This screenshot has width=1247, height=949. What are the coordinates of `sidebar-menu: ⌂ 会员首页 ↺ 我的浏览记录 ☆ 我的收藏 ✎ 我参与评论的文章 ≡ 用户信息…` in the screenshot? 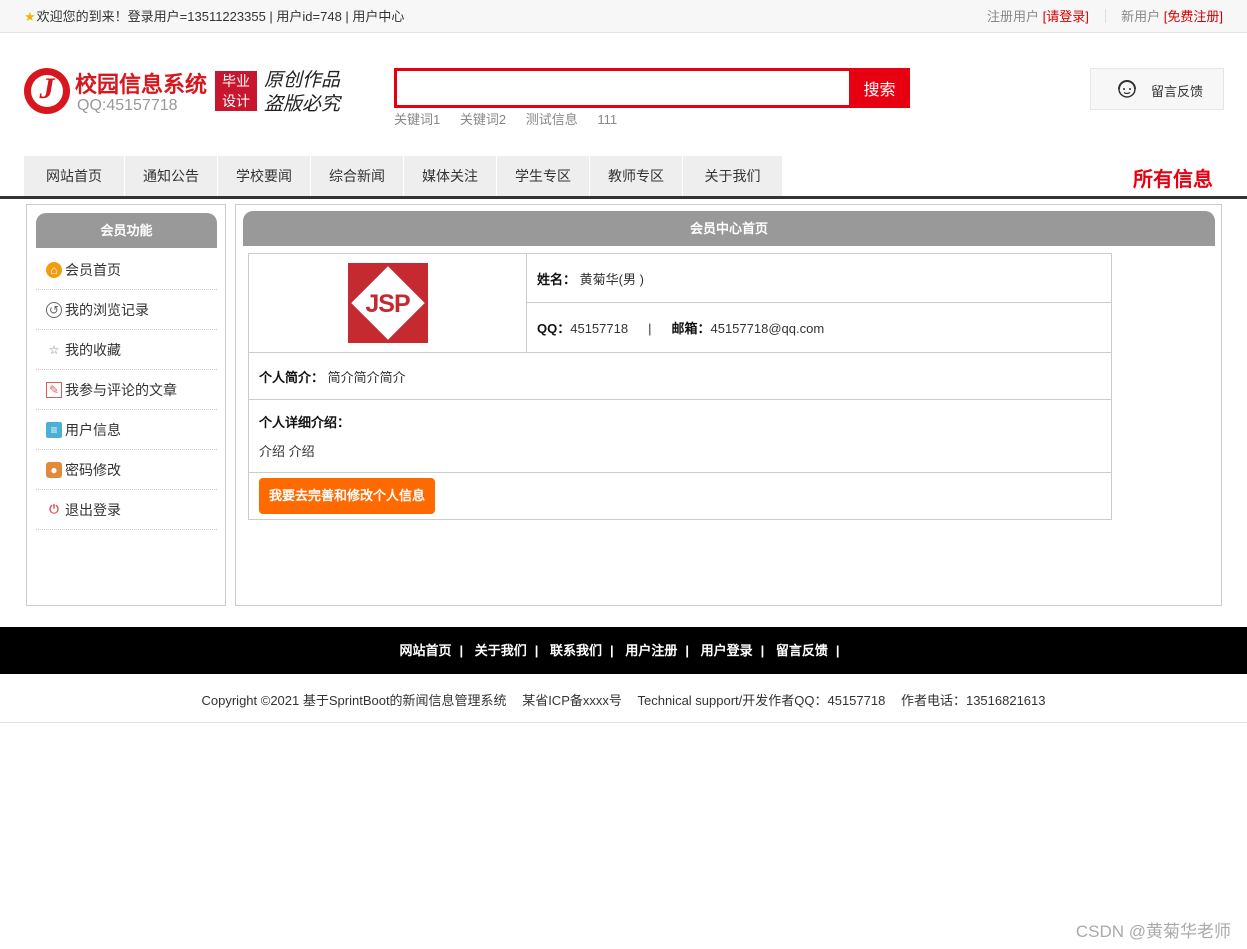 It's located at (126, 390).